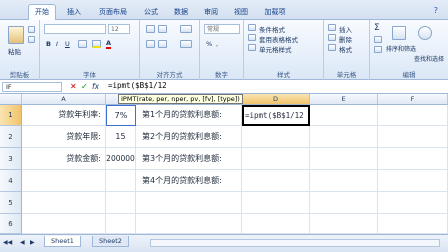 The width and height of the screenshot is (448, 252). Describe the element at coordinates (67, 44) in the screenshot. I see `underline-button: U` at that location.